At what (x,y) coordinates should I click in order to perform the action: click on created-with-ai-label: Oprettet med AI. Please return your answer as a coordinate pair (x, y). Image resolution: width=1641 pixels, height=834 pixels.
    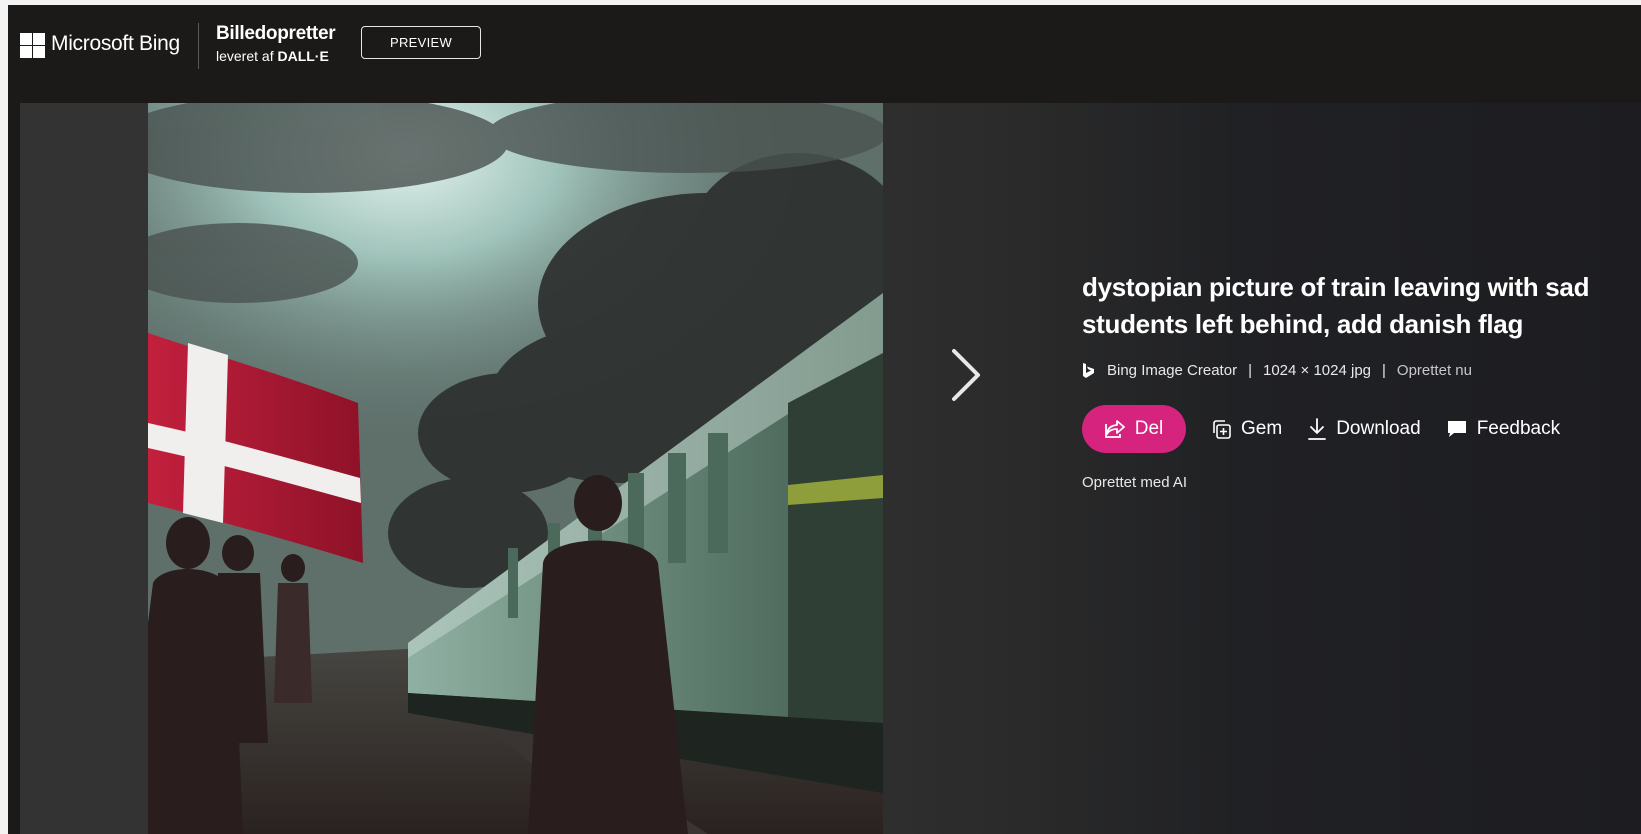
    Looking at the image, I should click on (1135, 482).